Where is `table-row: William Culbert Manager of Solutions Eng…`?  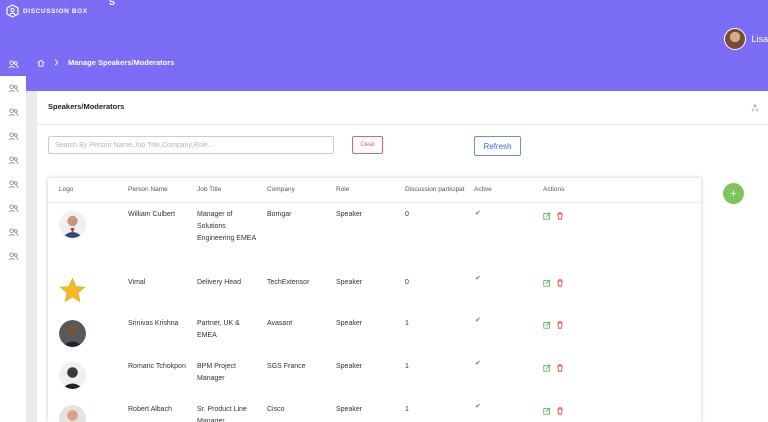 table-row: William Culbert Manager of Solutions Eng… is located at coordinates (374, 223).